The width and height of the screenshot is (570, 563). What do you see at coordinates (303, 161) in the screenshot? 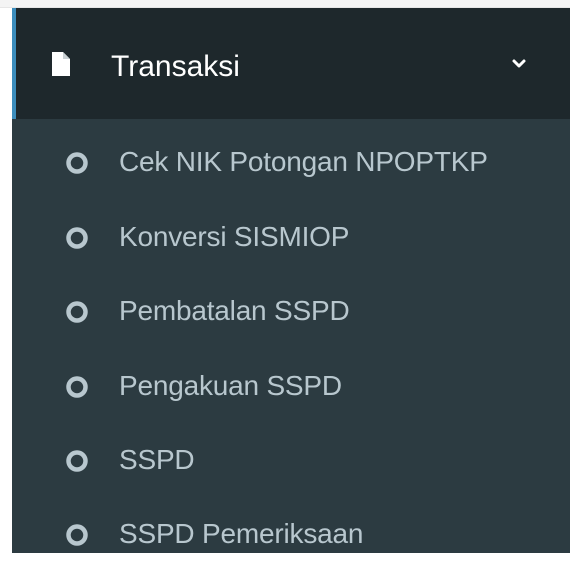
I see `menu-item-label: Cek NIK Potongan NPOPTKP` at bounding box center [303, 161].